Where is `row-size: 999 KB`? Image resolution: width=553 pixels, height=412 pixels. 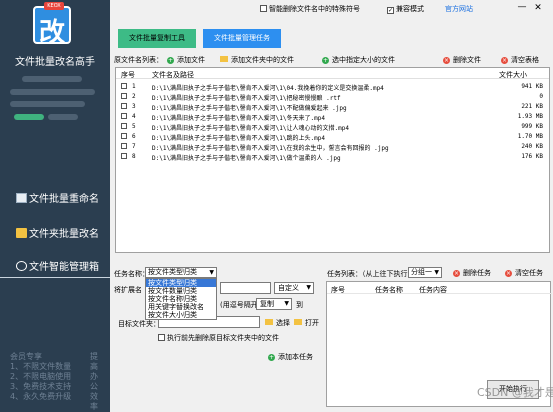
row-size: 999 KB is located at coordinates (532, 126).